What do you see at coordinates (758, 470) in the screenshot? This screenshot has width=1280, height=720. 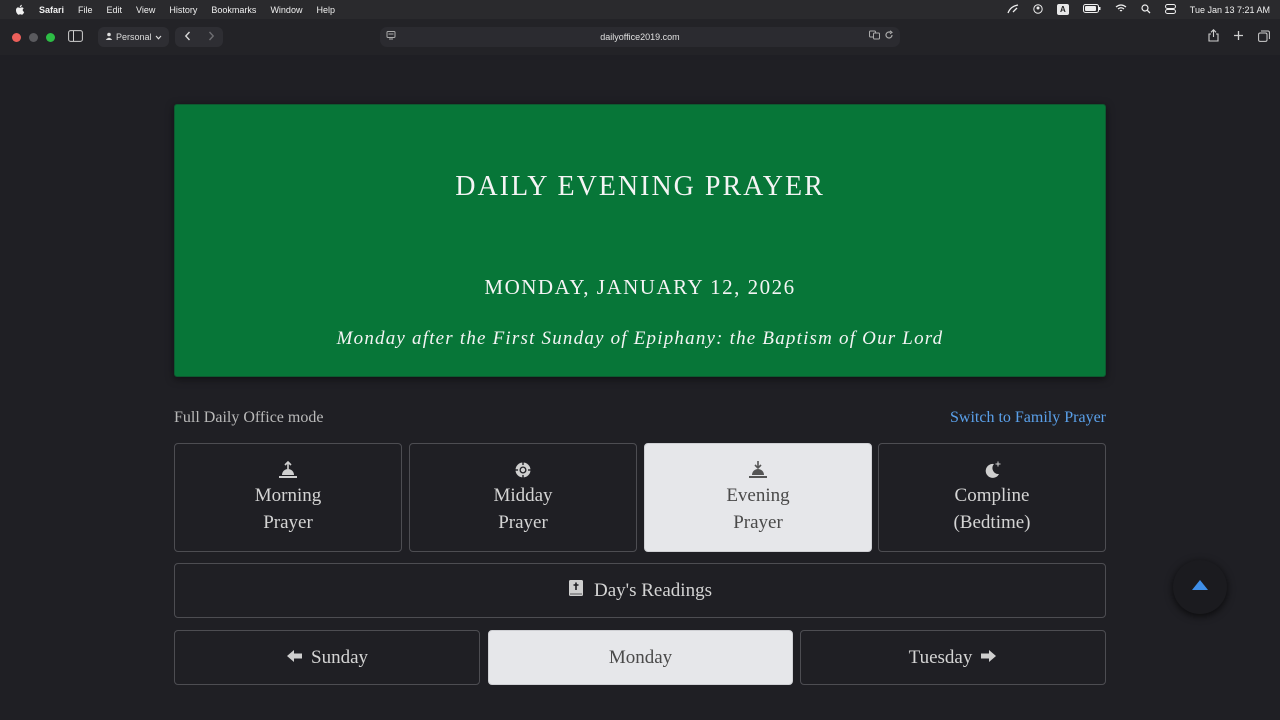 I see `sunset-icon` at bounding box center [758, 470].